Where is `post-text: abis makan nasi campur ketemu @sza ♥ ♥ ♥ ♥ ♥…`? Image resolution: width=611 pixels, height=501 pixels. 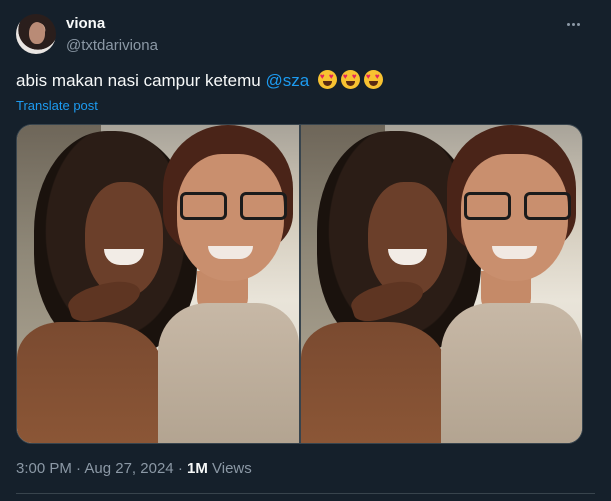 post-text: abis makan nasi campur ketemu @sza ♥ ♥ ♥ ♥ ♥… is located at coordinates (199, 80).